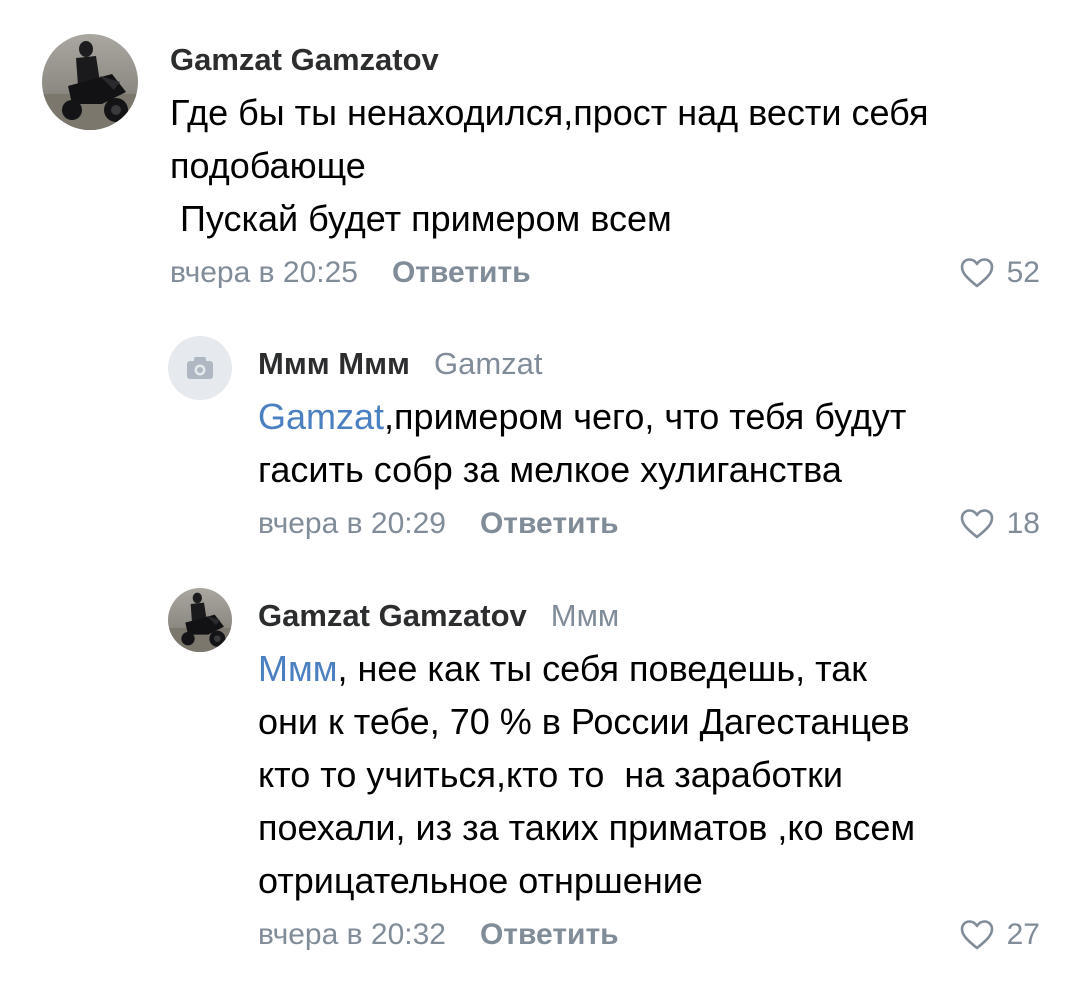  What do you see at coordinates (999, 273) in the screenshot?
I see `like-button: 52` at bounding box center [999, 273].